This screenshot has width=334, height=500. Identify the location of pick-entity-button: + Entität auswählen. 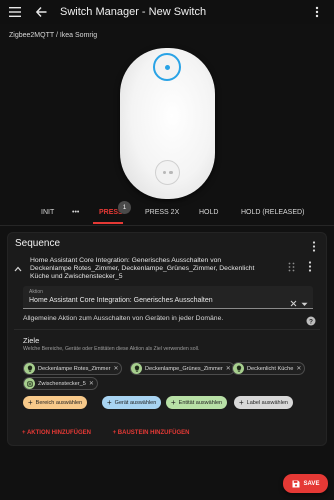
(197, 402).